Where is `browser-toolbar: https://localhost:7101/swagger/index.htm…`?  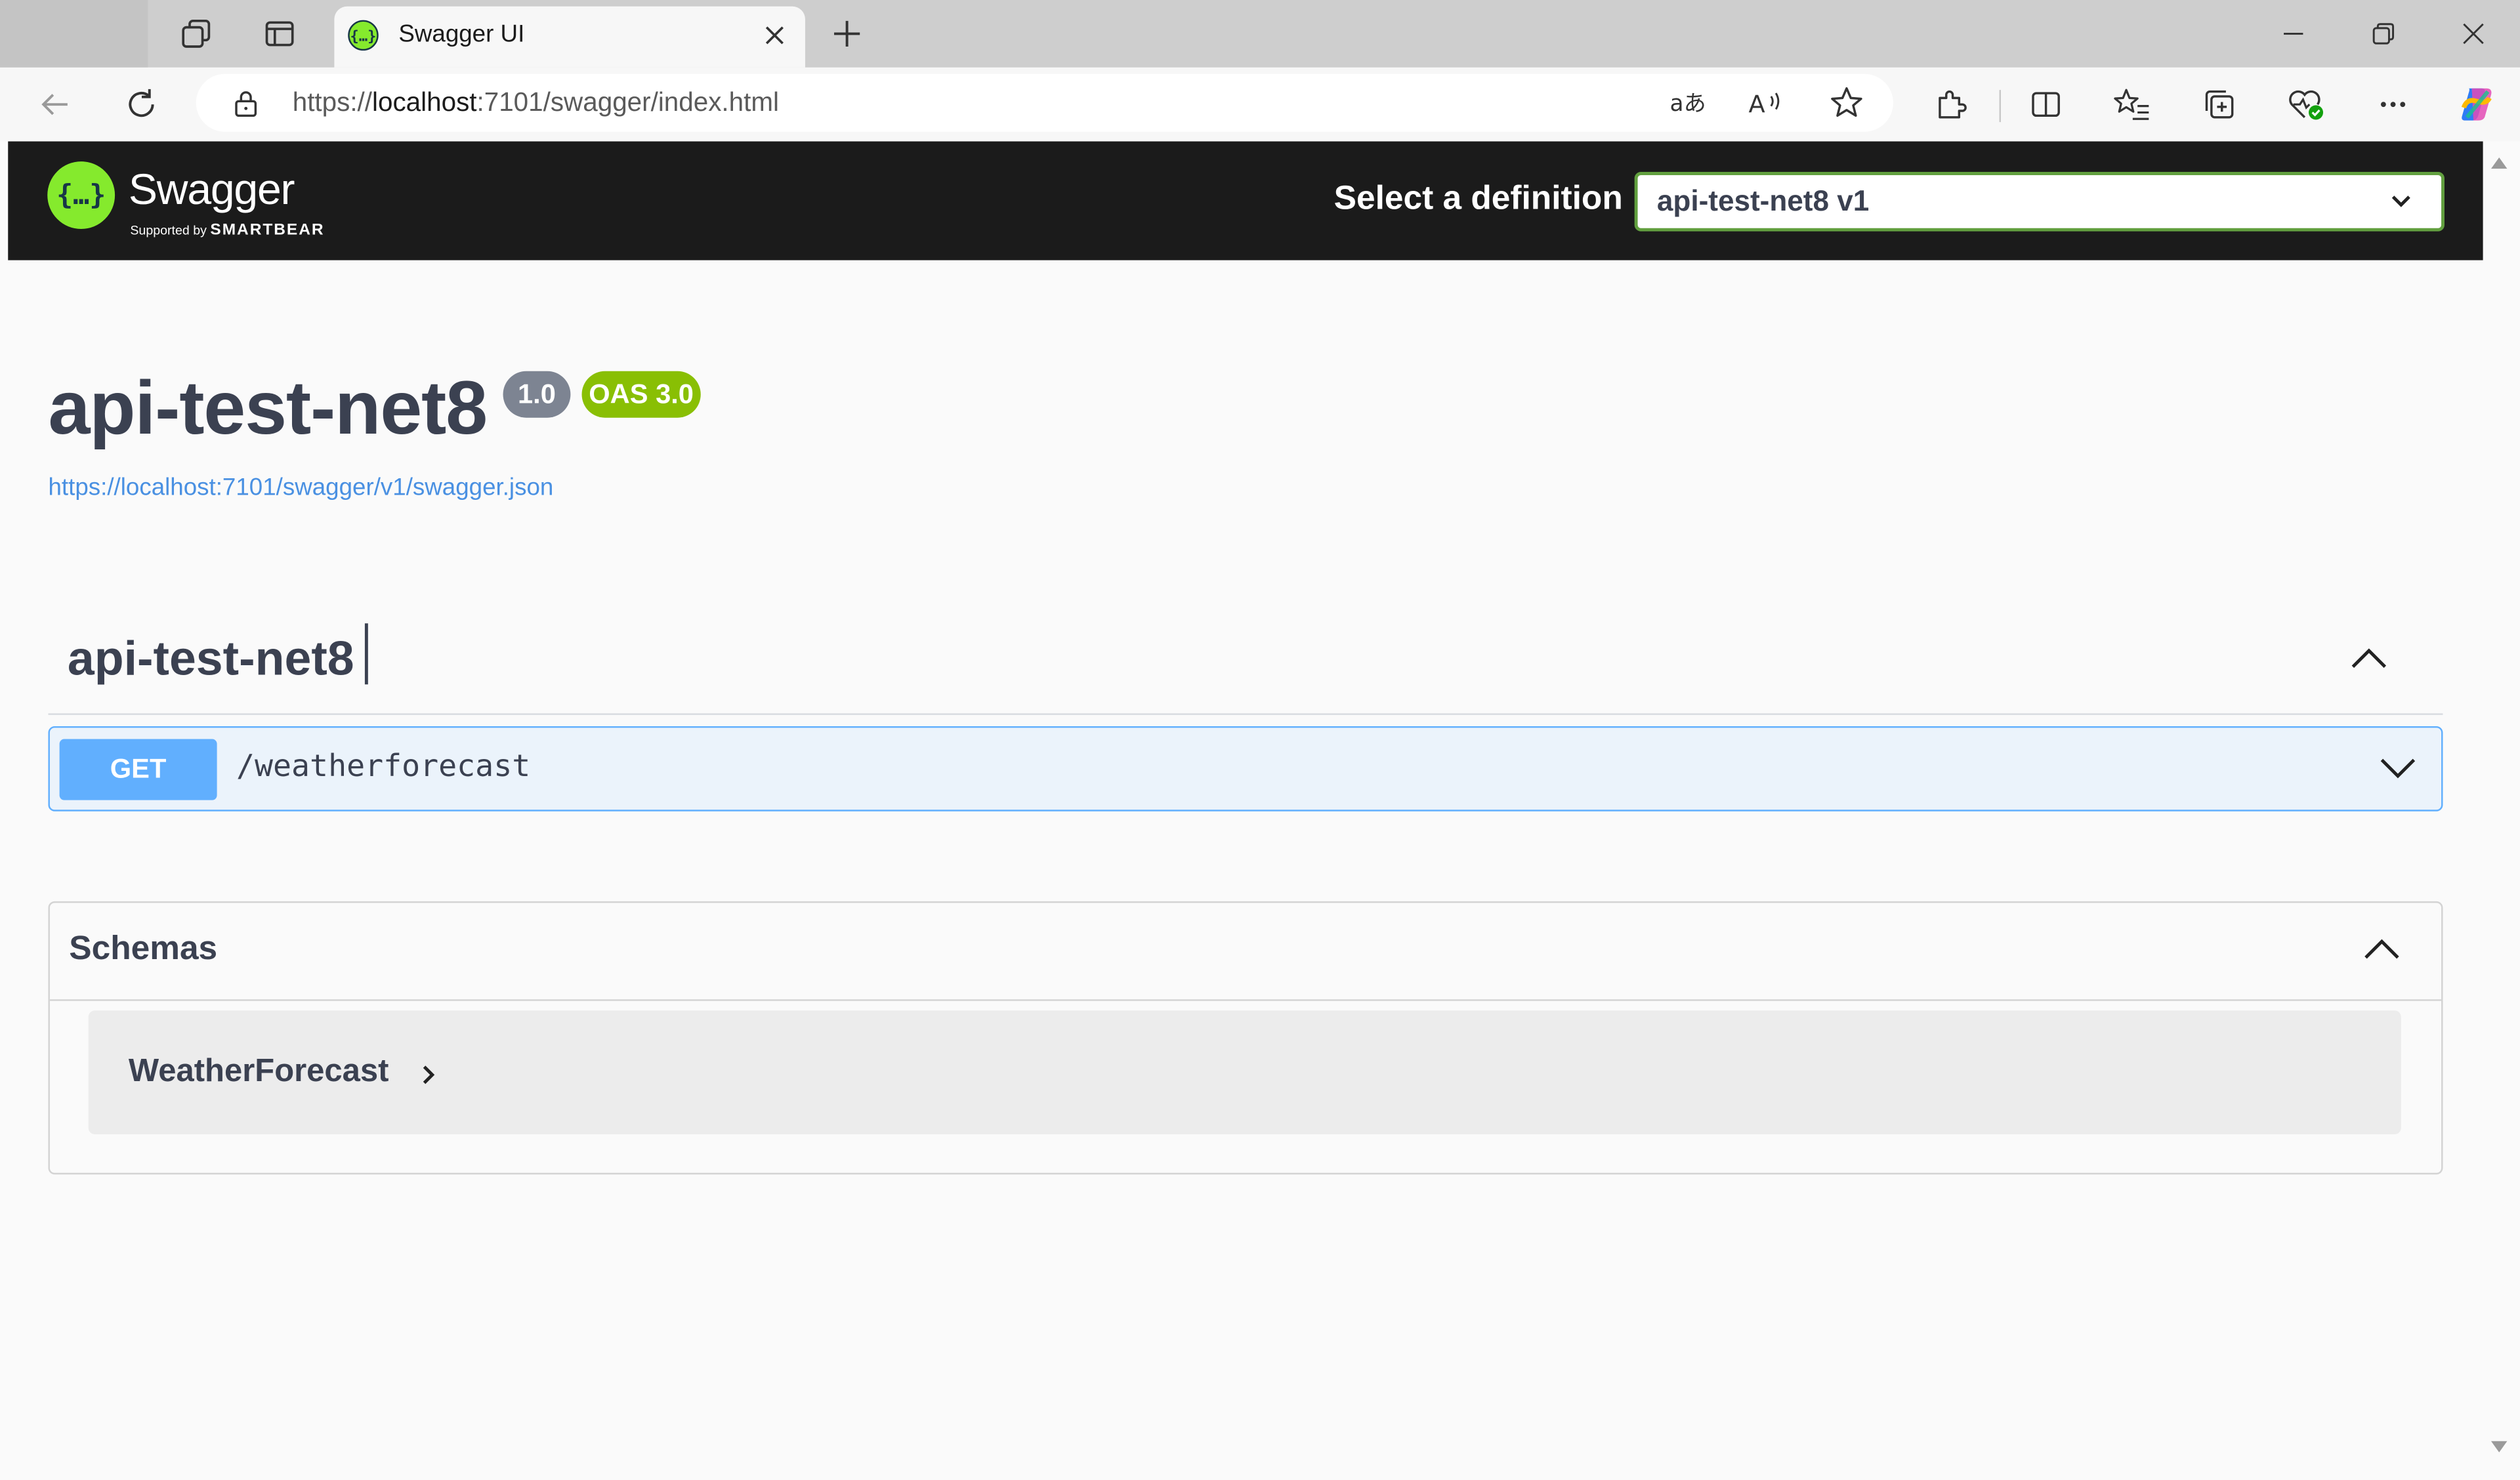
browser-toolbar: https://localhost:7101/swagger/index.htm… is located at coordinates (1260, 104).